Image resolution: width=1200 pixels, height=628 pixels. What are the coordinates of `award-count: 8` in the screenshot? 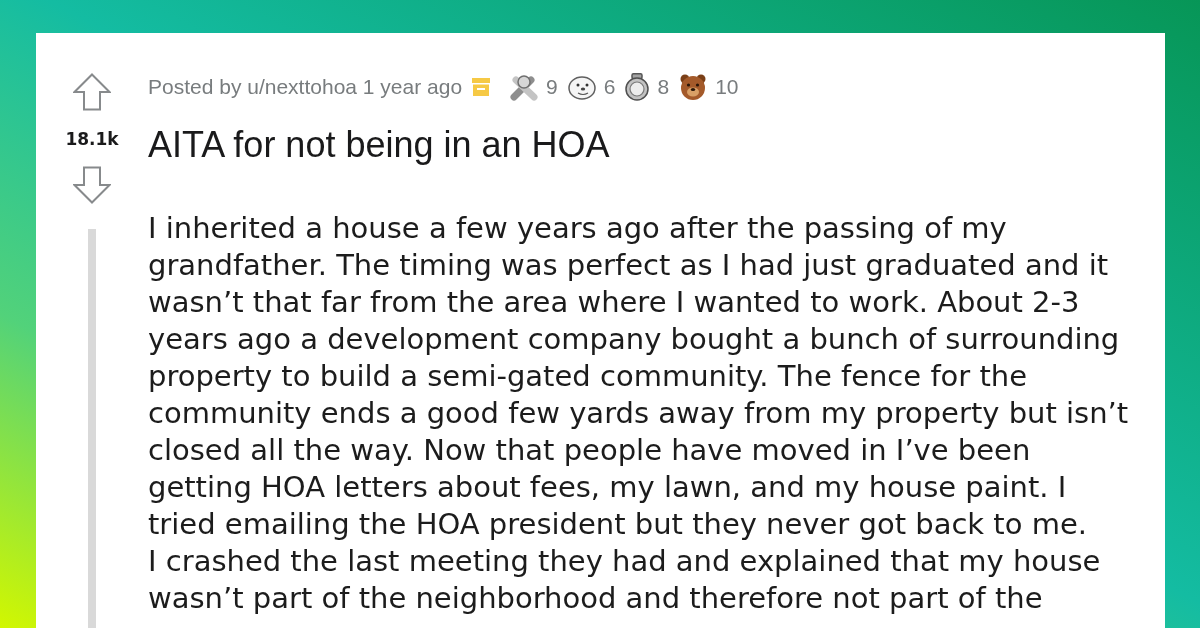 It's located at (663, 87).